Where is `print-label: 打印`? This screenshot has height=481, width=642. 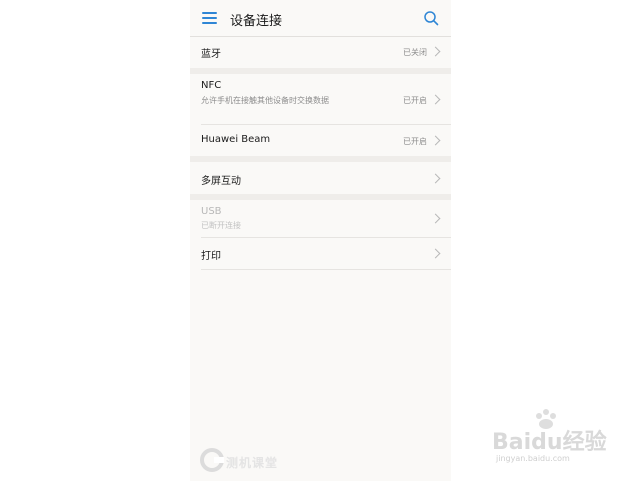
print-label: 打印 is located at coordinates (211, 256).